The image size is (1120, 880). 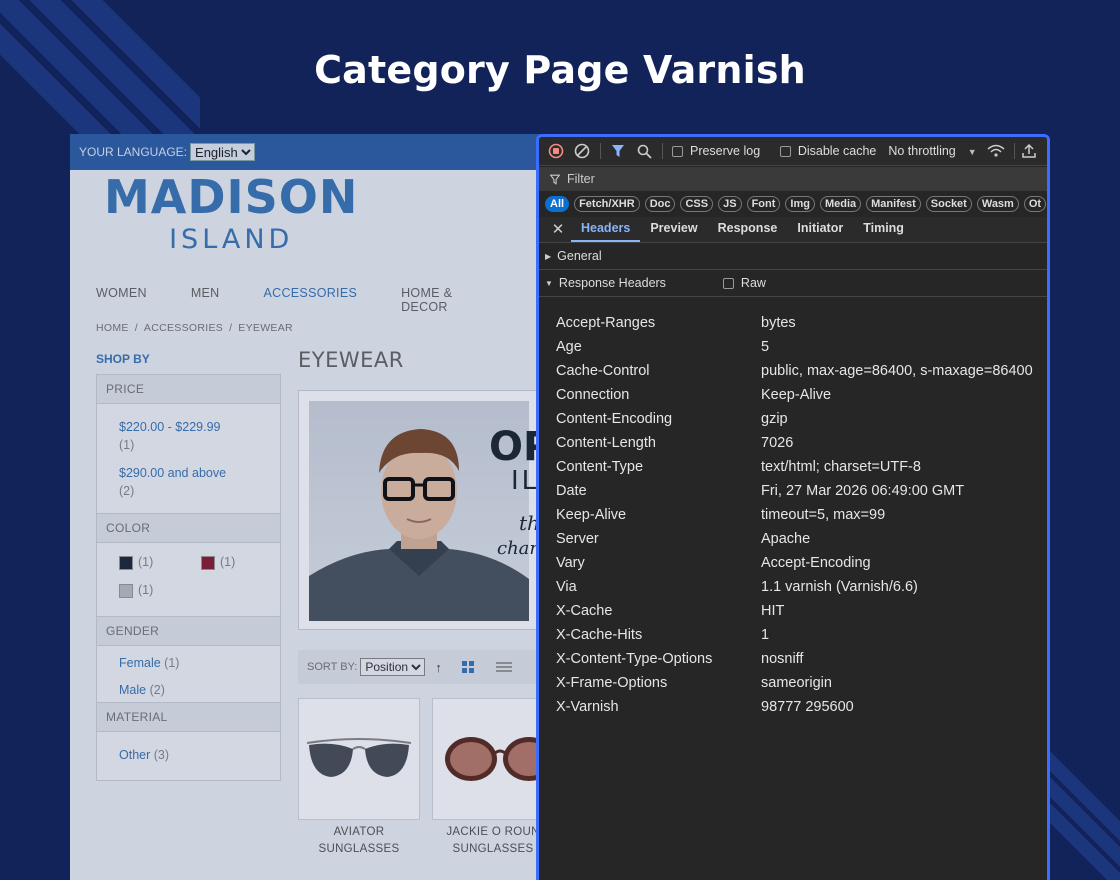 I want to click on header-row: X-Varnish 98777 295600, so click(x=801, y=707).